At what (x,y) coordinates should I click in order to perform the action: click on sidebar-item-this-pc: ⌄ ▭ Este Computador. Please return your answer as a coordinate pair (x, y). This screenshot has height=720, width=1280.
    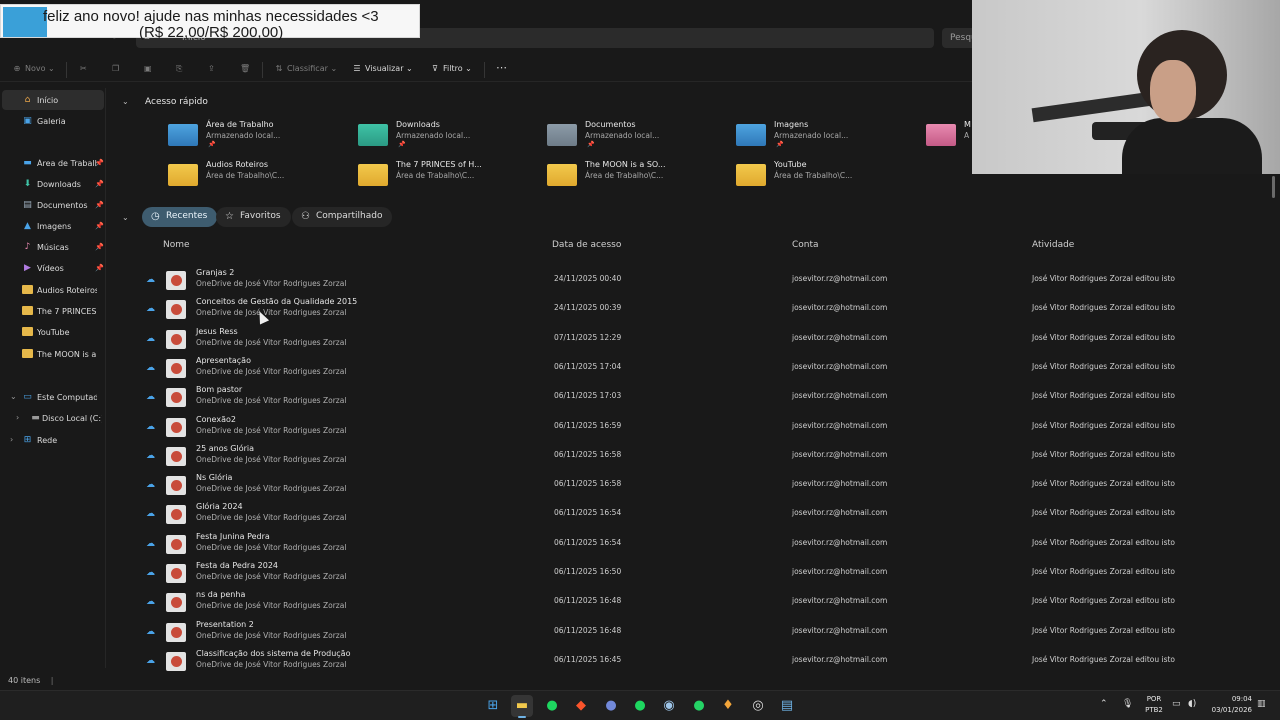
    Looking at the image, I should click on (53, 397).